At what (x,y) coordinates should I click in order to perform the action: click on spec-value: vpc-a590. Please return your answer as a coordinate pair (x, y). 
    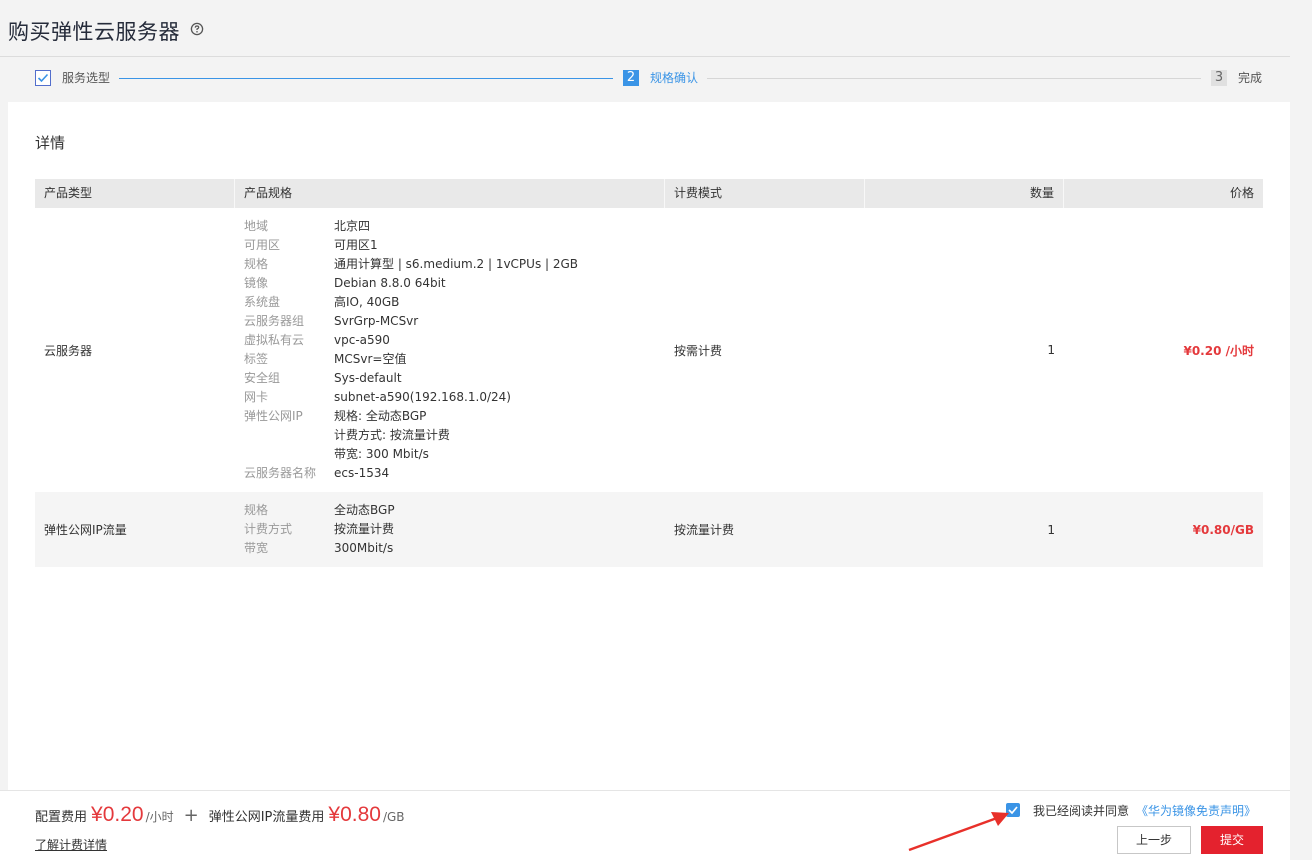
    Looking at the image, I should click on (362, 340).